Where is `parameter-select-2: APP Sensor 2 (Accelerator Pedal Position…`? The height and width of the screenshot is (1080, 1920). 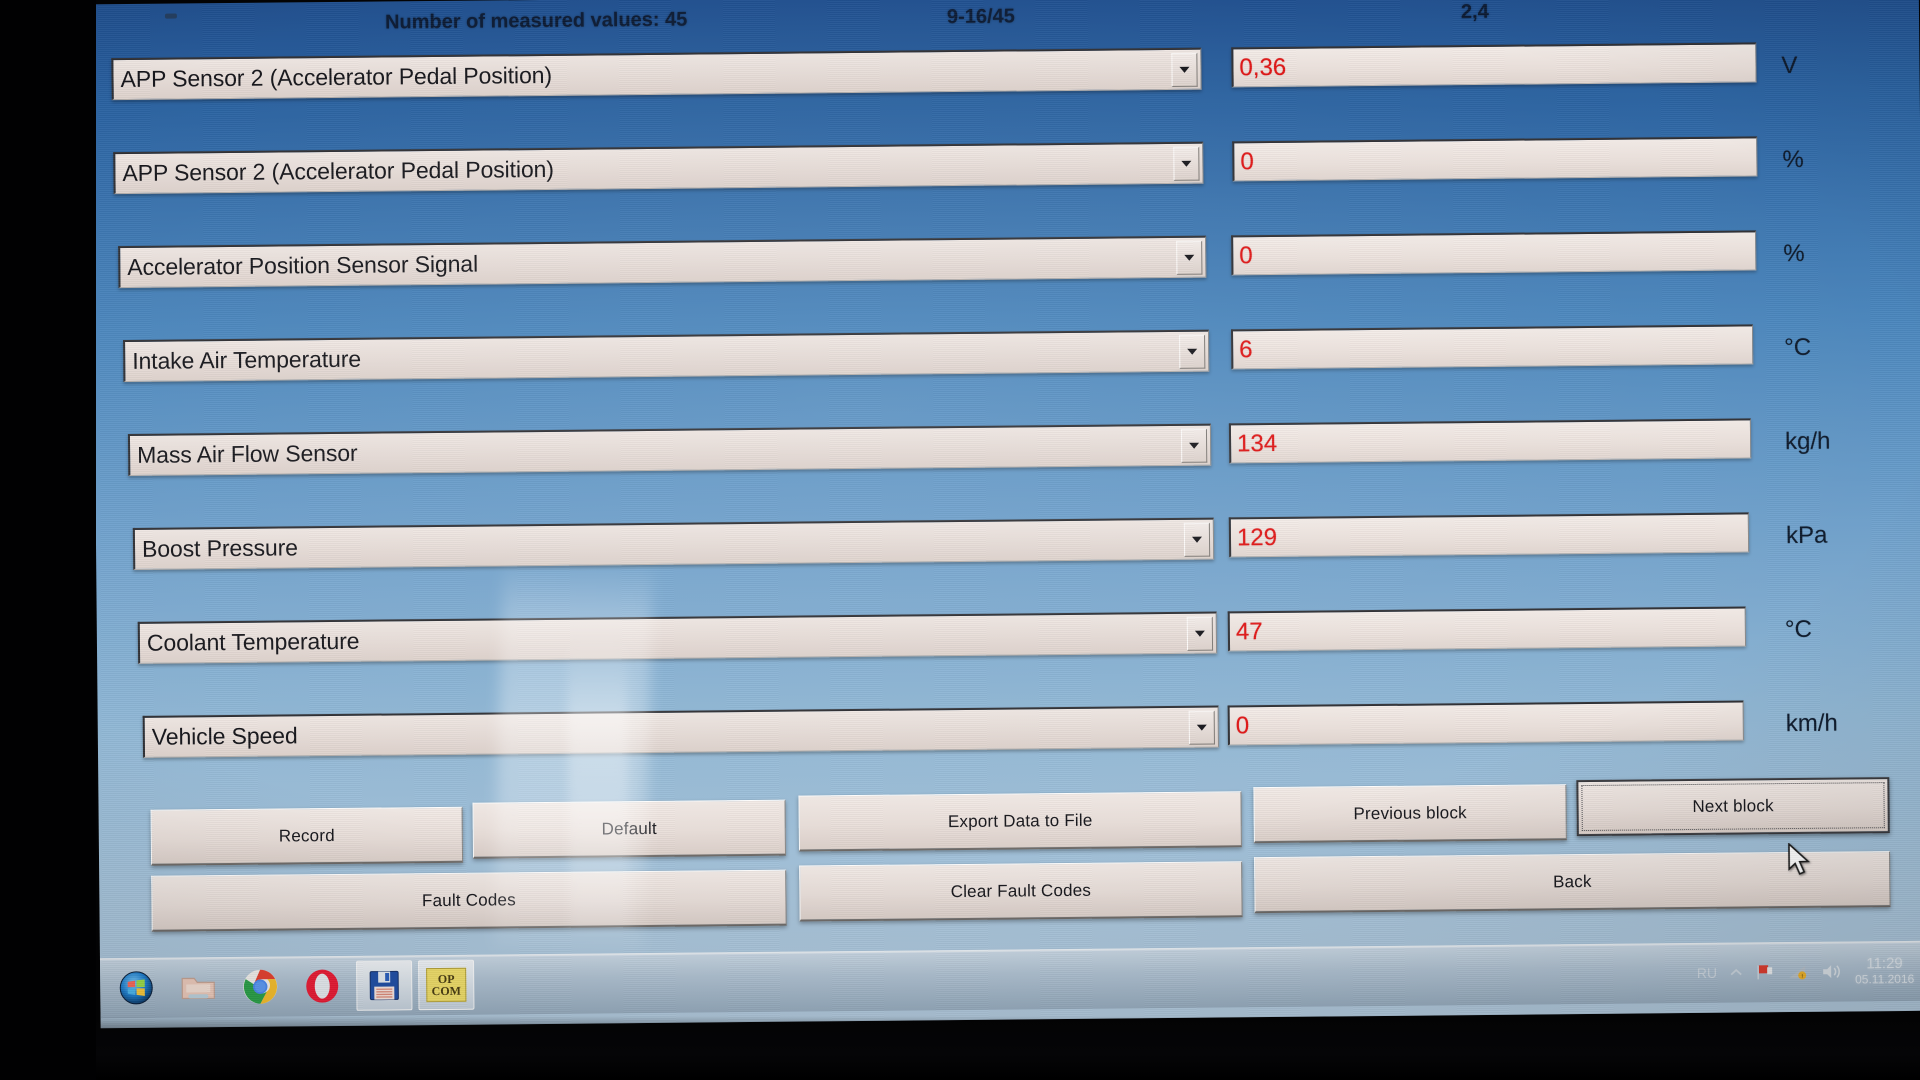
parameter-select-2: APP Sensor 2 (Accelerator Pedal Position… is located at coordinates (658, 168).